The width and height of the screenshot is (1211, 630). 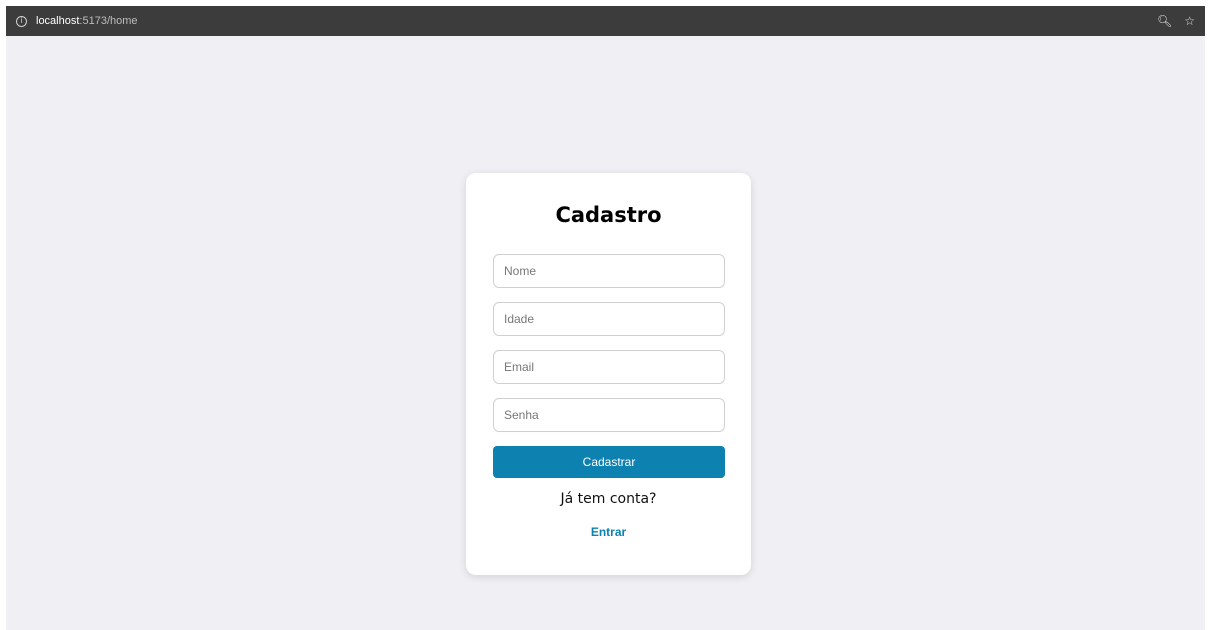 I want to click on password-input, so click(x=609, y=415).